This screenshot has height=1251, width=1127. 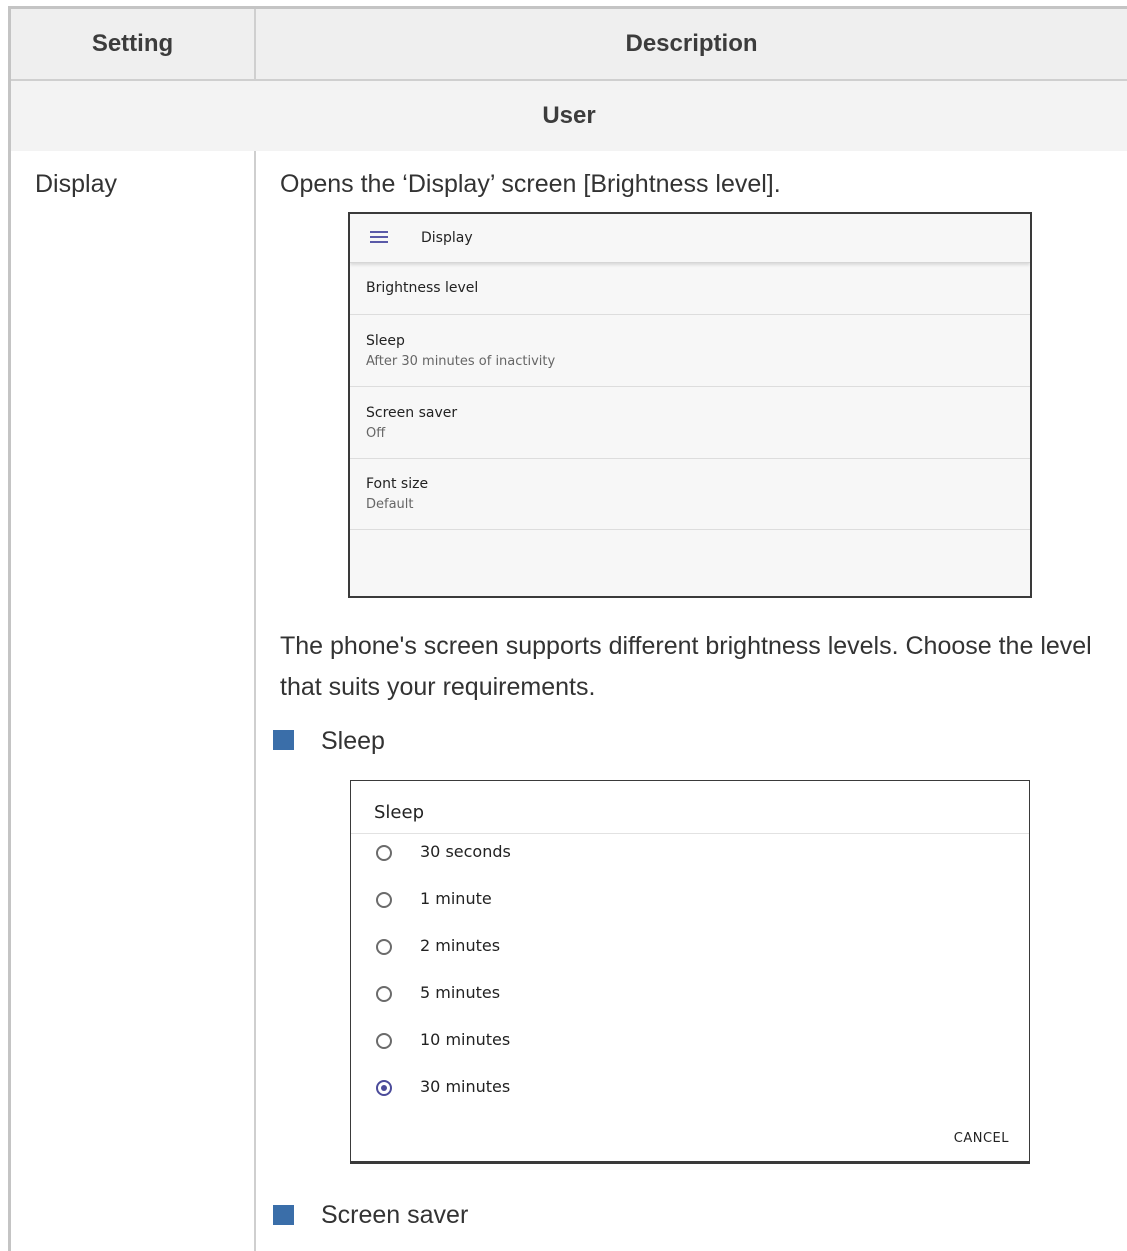 I want to click on sleep-option-label: 10 minutes, so click(x=465, y=1039).